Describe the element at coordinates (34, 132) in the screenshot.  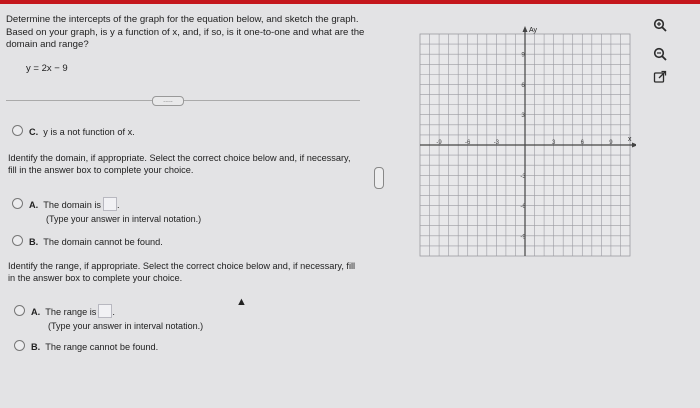
I see `choice-c-letter: C.` at that location.